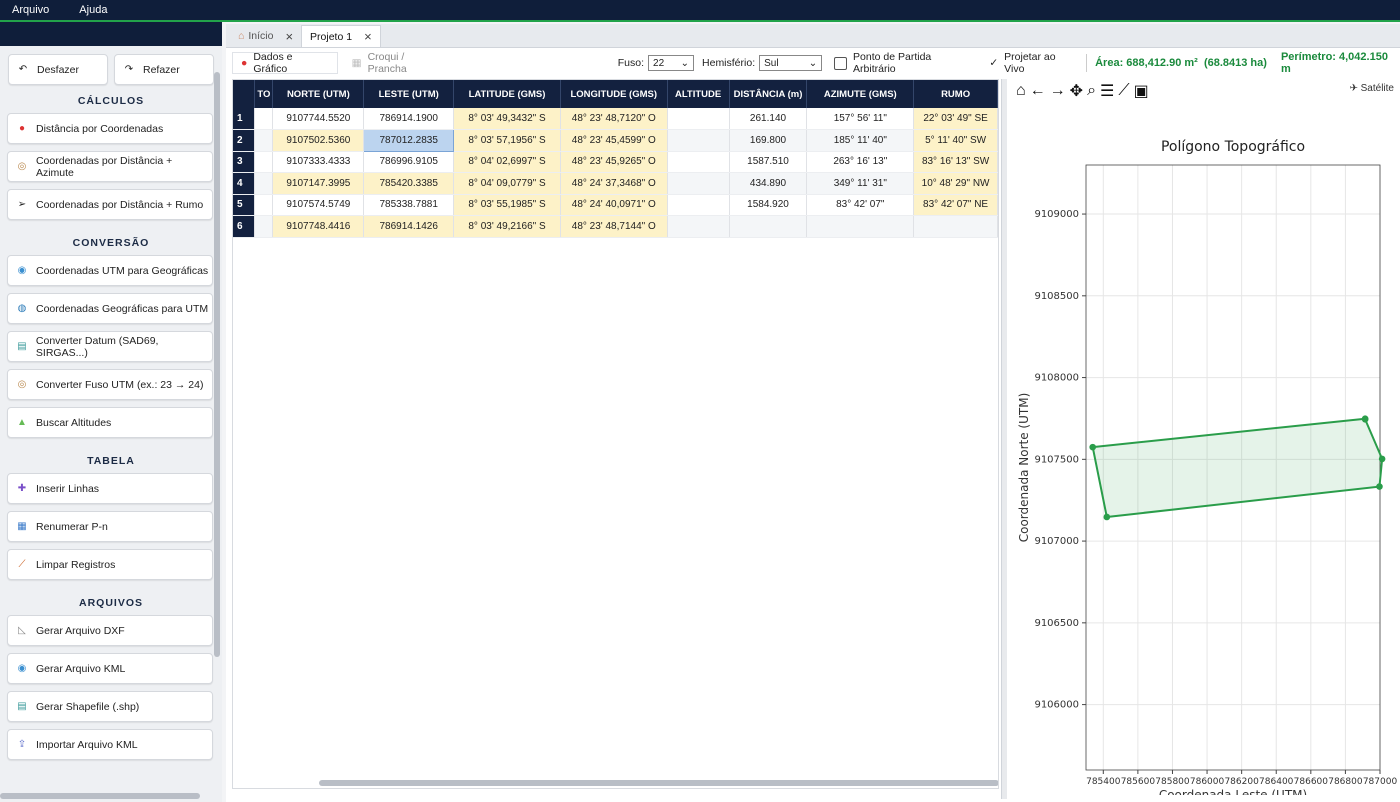 This screenshot has height=802, width=1400. Describe the element at coordinates (860, 140) in the screenshot. I see `table-cell: 185° 11' 40"` at that location.